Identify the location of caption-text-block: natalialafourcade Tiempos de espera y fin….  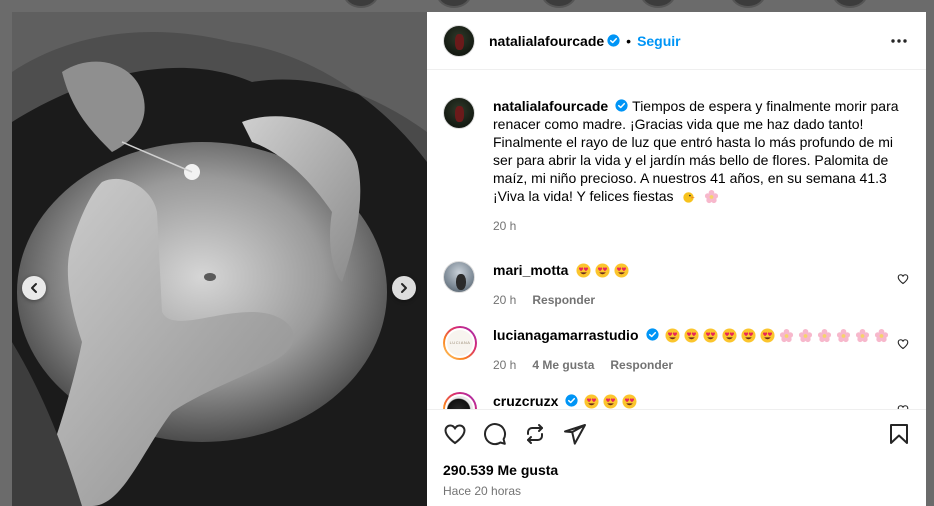
(703, 166).